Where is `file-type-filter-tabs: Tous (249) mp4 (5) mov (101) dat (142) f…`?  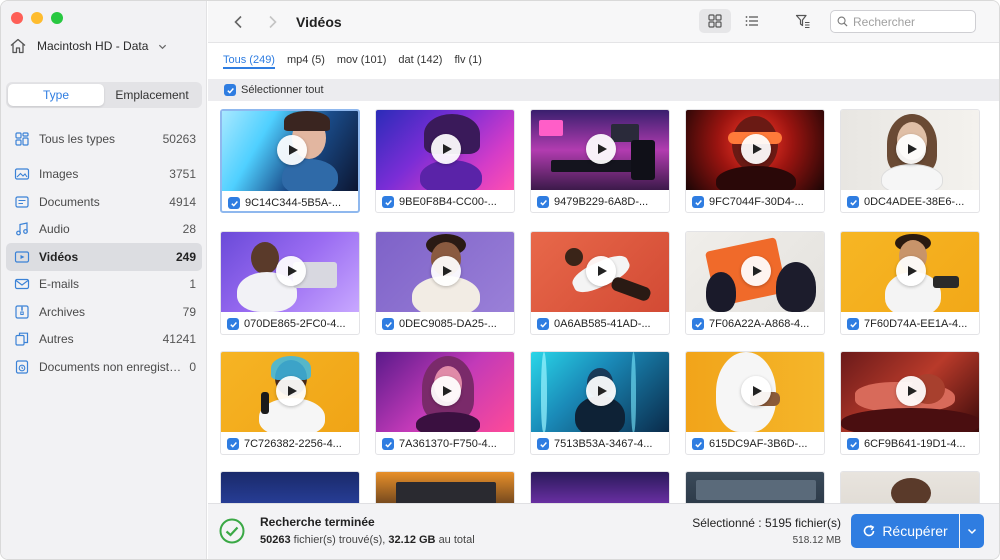 file-type-filter-tabs: Tous (249) mp4 (5) mov (101) dat (142) f… is located at coordinates (603, 60).